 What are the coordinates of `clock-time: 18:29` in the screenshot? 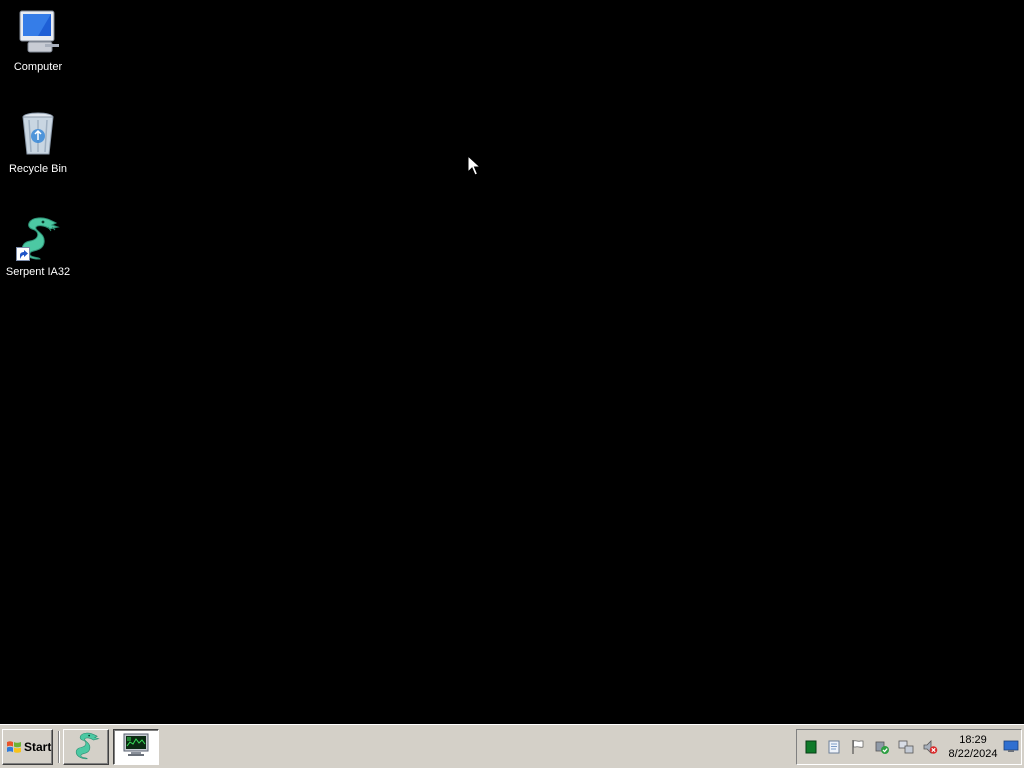 It's located at (973, 740).